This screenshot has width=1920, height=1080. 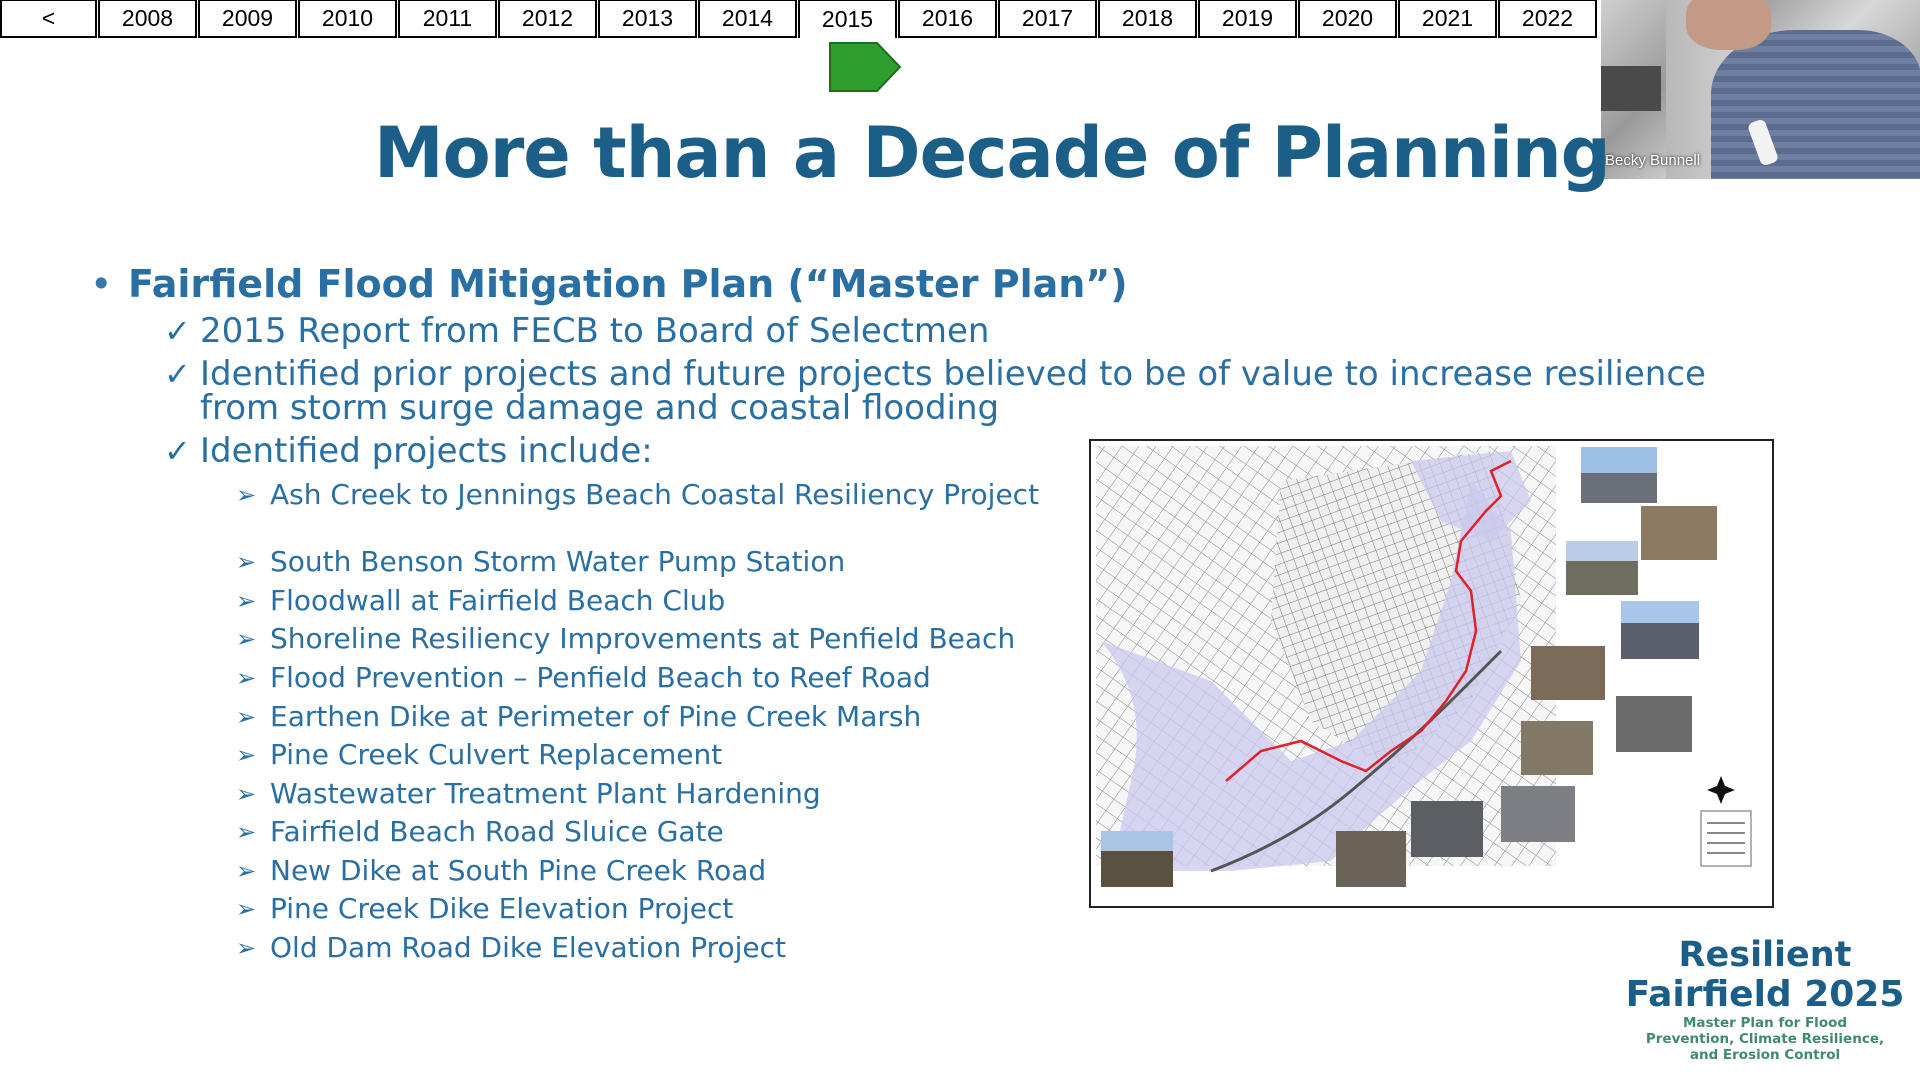 What do you see at coordinates (480, 832) in the screenshot?
I see `project-list-item: ➢ Fairfield Beach Road Sluice Gate` at bounding box center [480, 832].